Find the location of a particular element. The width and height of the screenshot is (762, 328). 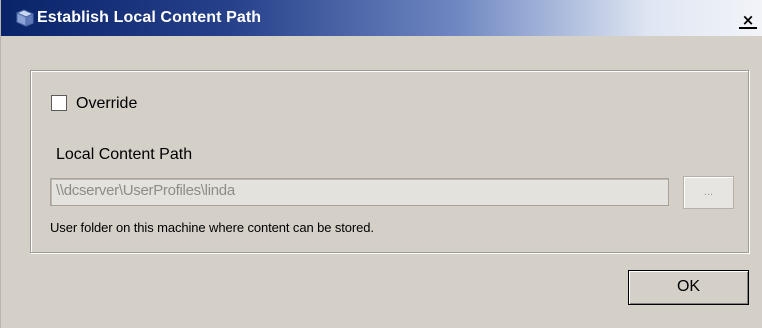

override-label: Override is located at coordinates (106, 104).